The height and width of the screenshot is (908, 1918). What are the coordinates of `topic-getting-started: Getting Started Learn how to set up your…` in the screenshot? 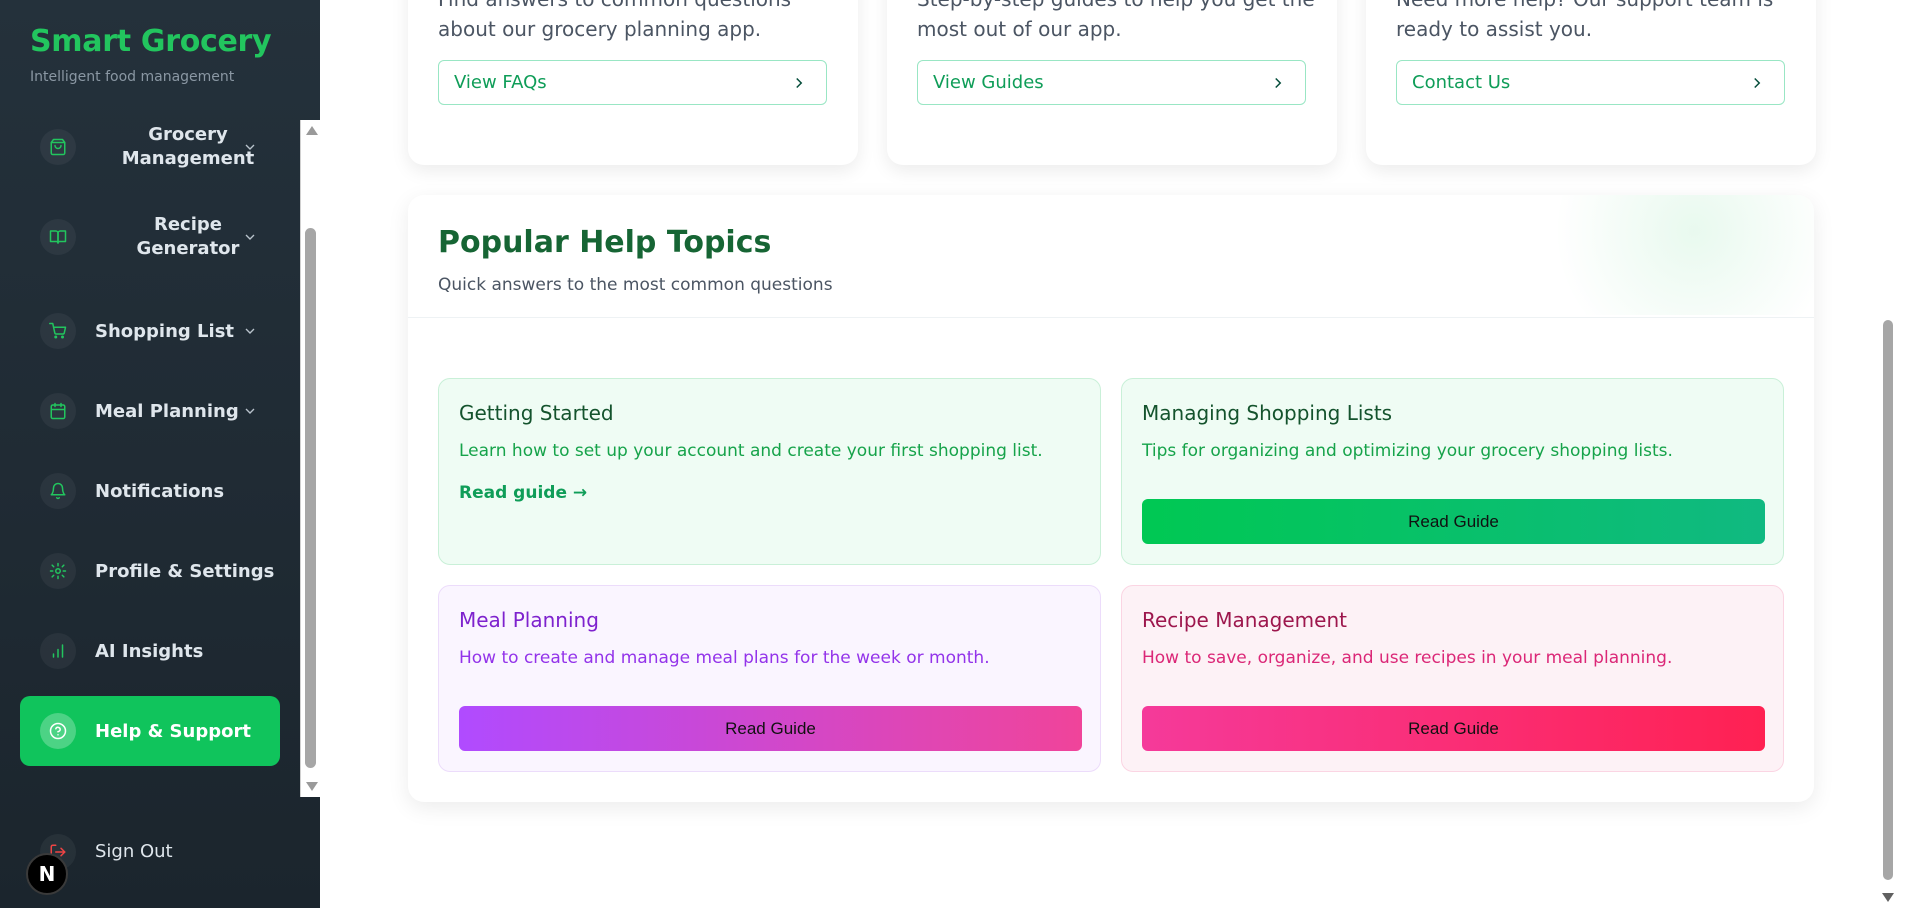 It's located at (769, 471).